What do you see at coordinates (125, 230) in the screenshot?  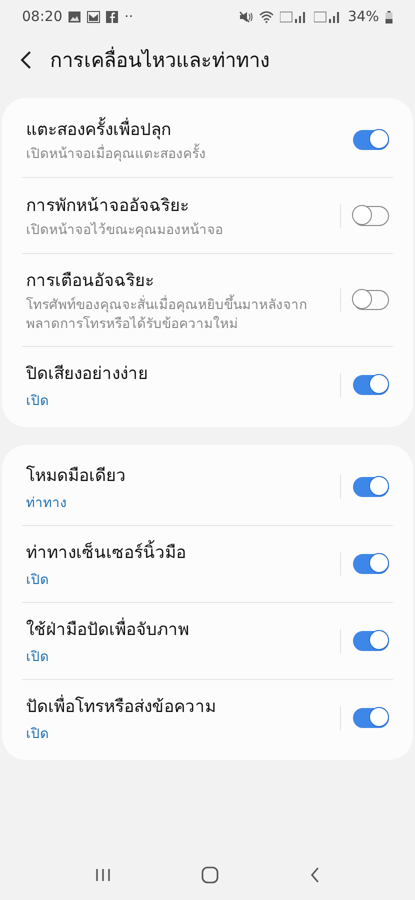 I see `setting-description: เปิดหน้าจอไว้ขณะคุณมองหน้าจอ` at bounding box center [125, 230].